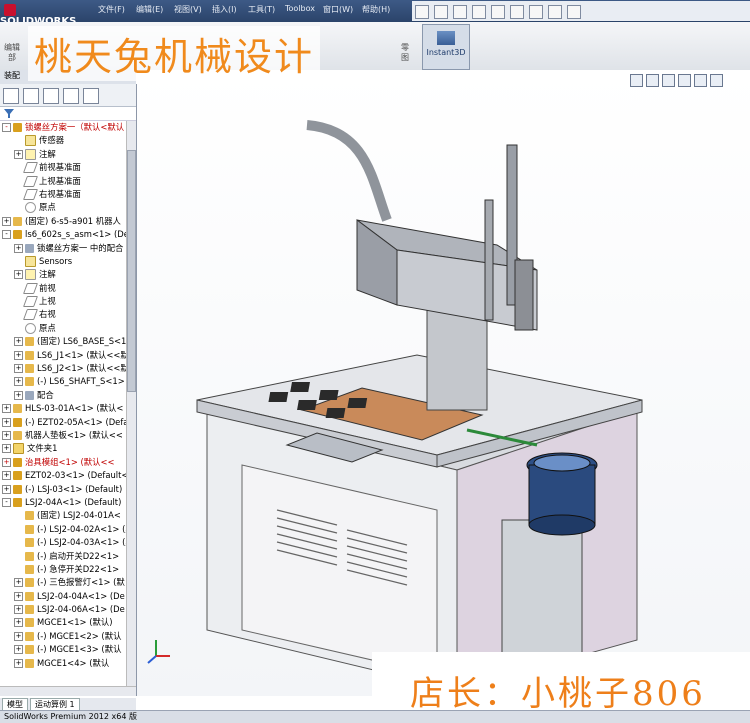 Image resolution: width=750 pixels, height=723 pixels. What do you see at coordinates (63, 515) in the screenshot?
I see `tree-item: (固定) LSJ2-04-01A<` at bounding box center [63, 515].